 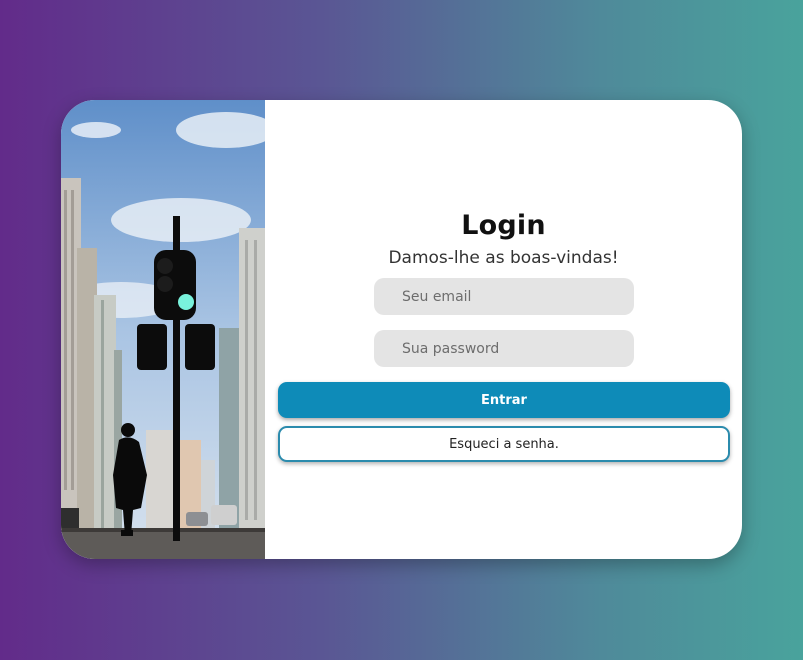 I want to click on email-input, so click(x=504, y=296).